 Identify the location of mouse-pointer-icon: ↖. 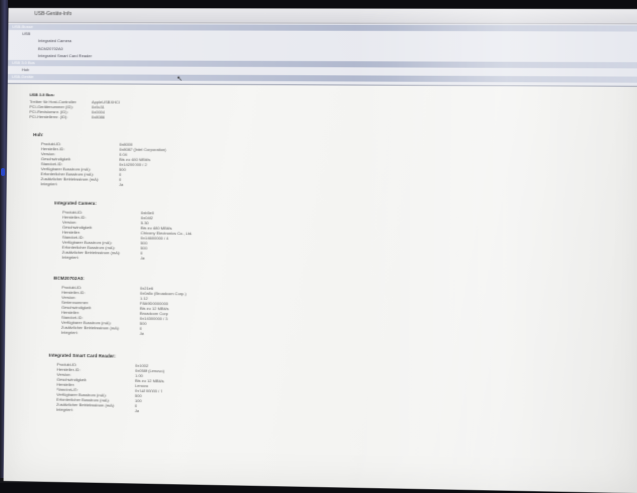
(180, 79).